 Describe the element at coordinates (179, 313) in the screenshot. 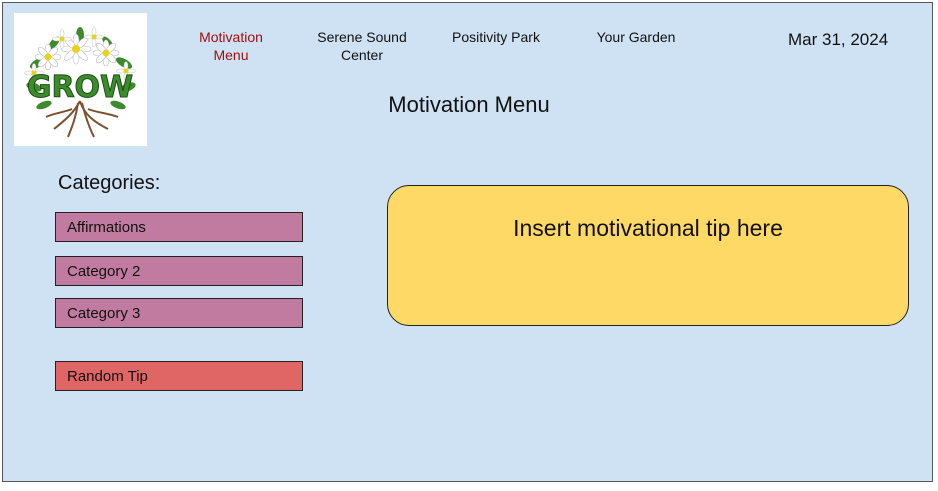

I see `category-button-3: Category 3` at that location.